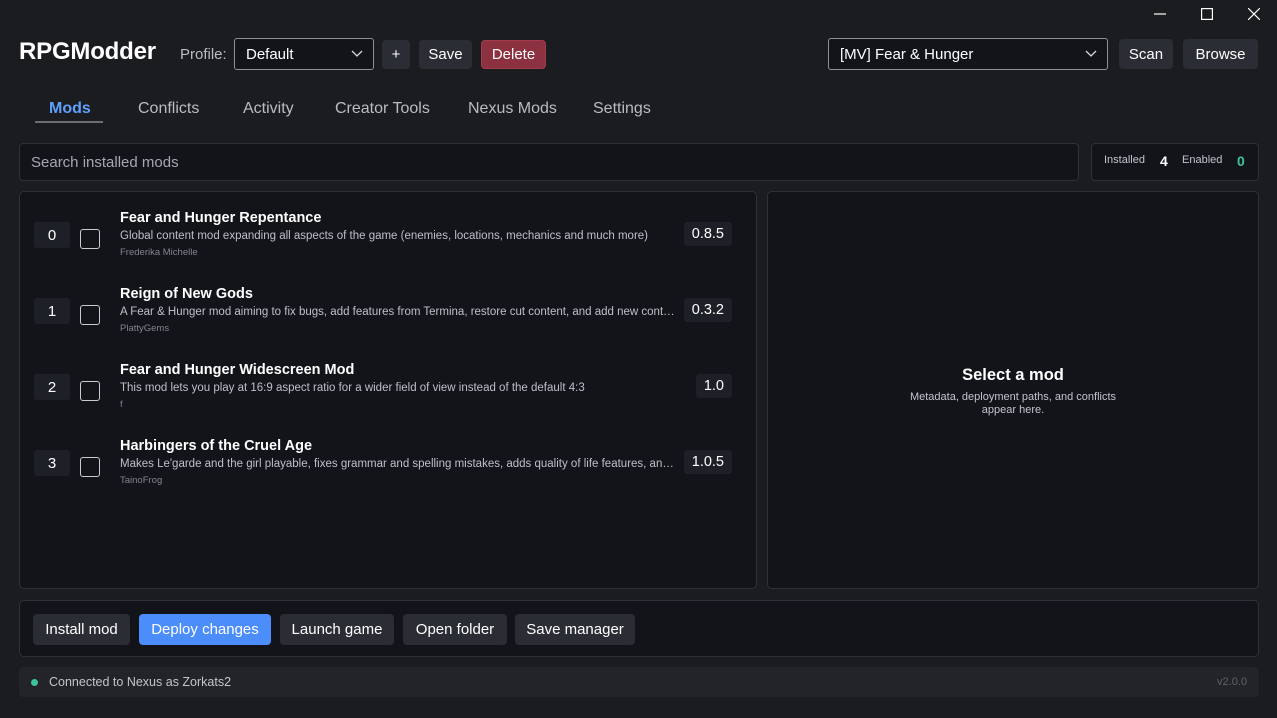  I want to click on mod-load-order: 3, so click(52, 463).